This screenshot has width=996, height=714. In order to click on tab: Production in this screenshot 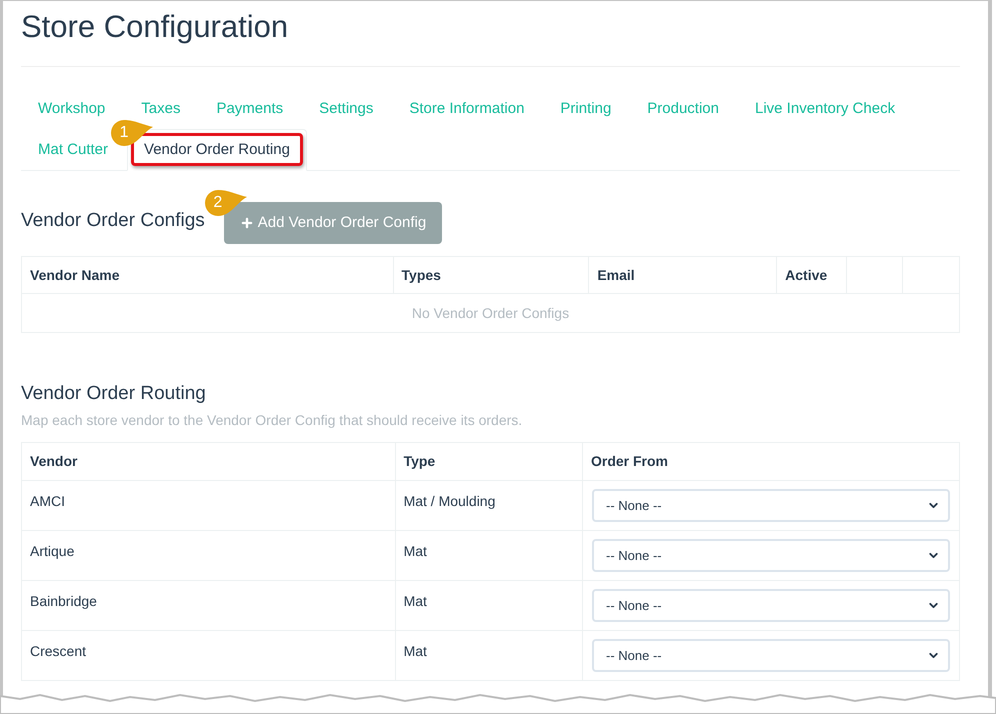, I will do `click(683, 109)`.